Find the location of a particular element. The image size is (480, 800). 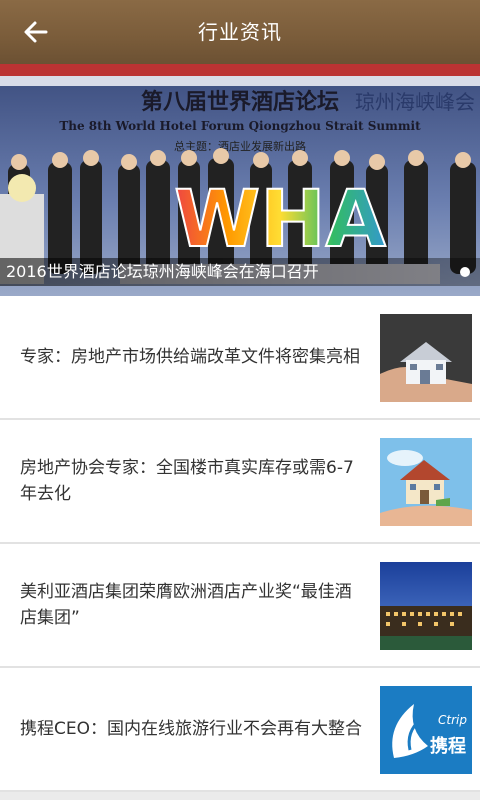

top-bar: 行业资讯 is located at coordinates (240, 32).